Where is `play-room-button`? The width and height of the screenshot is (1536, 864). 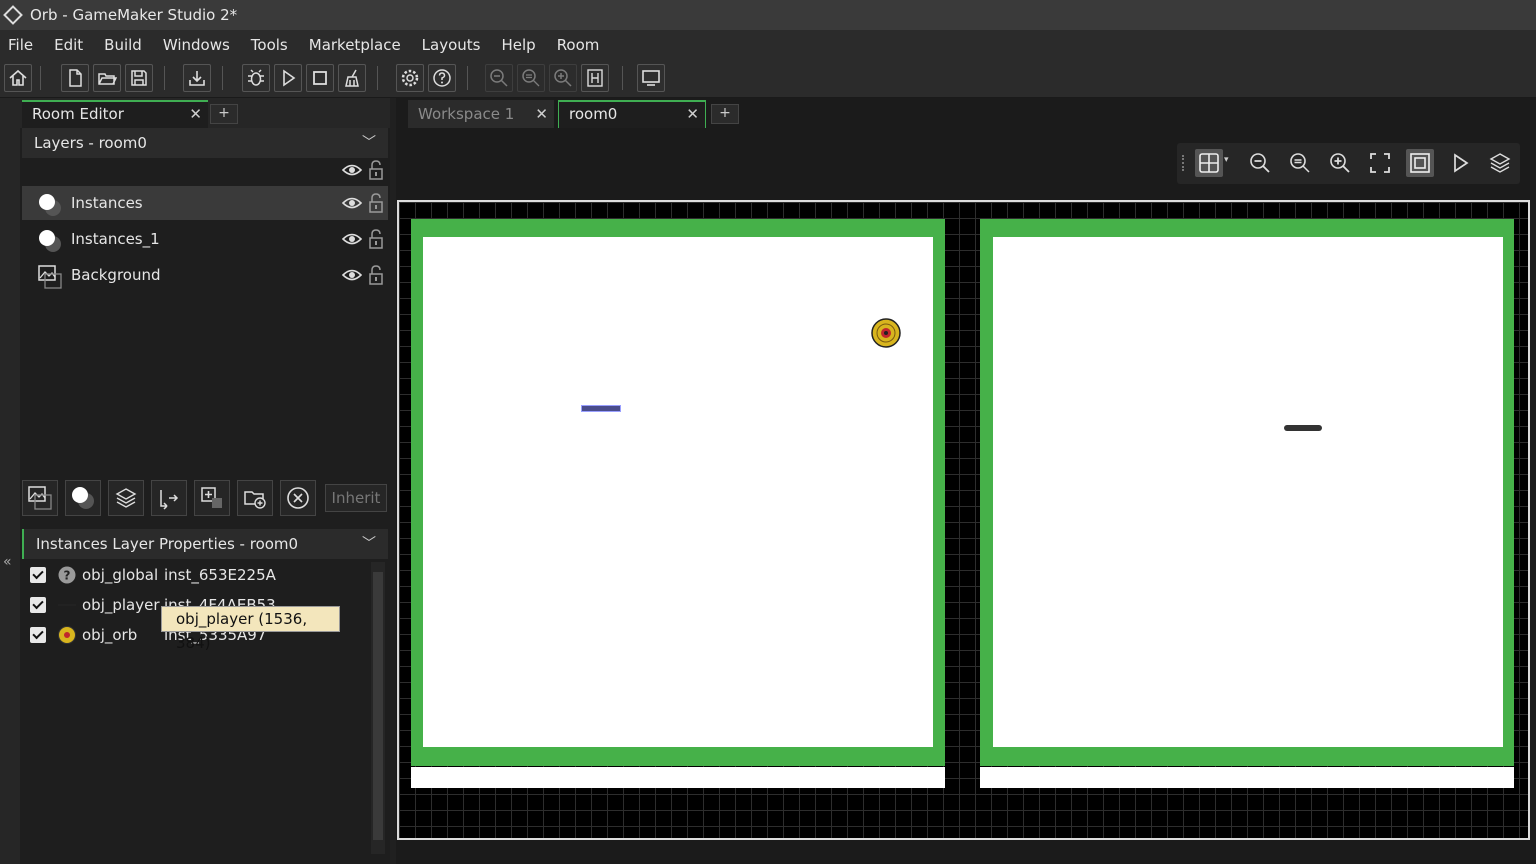 play-room-button is located at coordinates (1460, 163).